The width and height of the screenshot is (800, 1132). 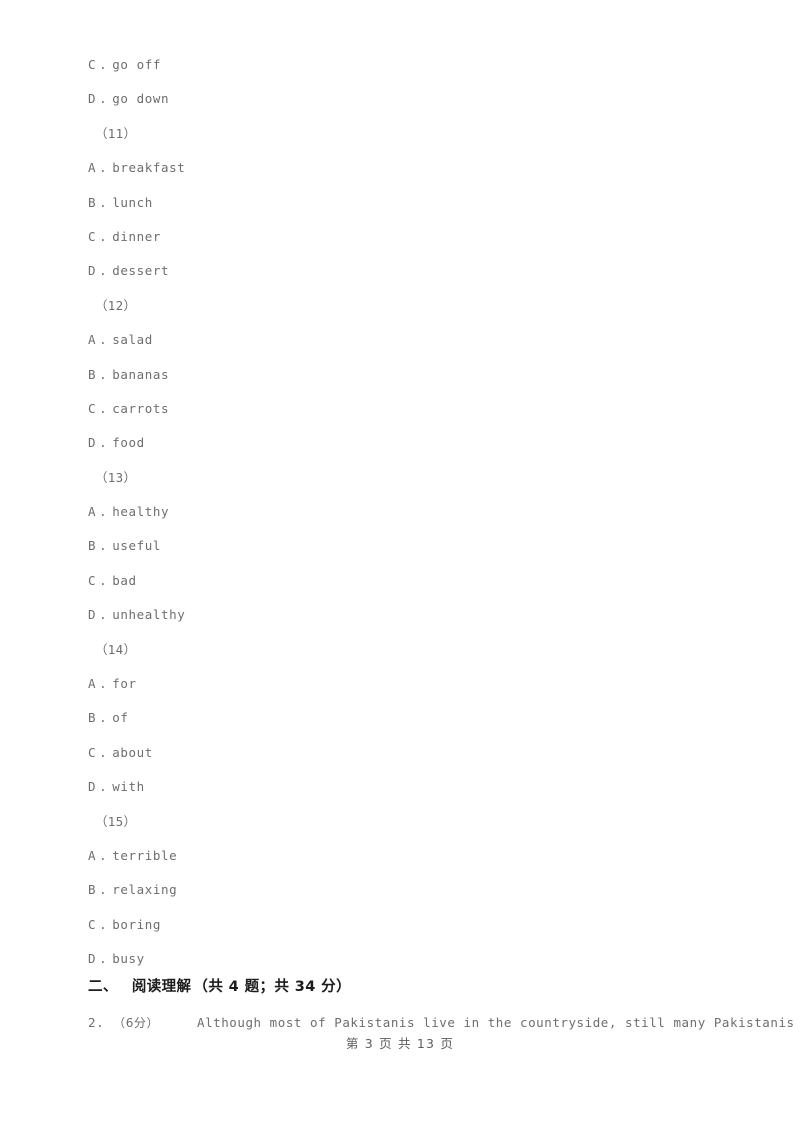 What do you see at coordinates (141, 99) in the screenshot?
I see `option-text: go down` at bounding box center [141, 99].